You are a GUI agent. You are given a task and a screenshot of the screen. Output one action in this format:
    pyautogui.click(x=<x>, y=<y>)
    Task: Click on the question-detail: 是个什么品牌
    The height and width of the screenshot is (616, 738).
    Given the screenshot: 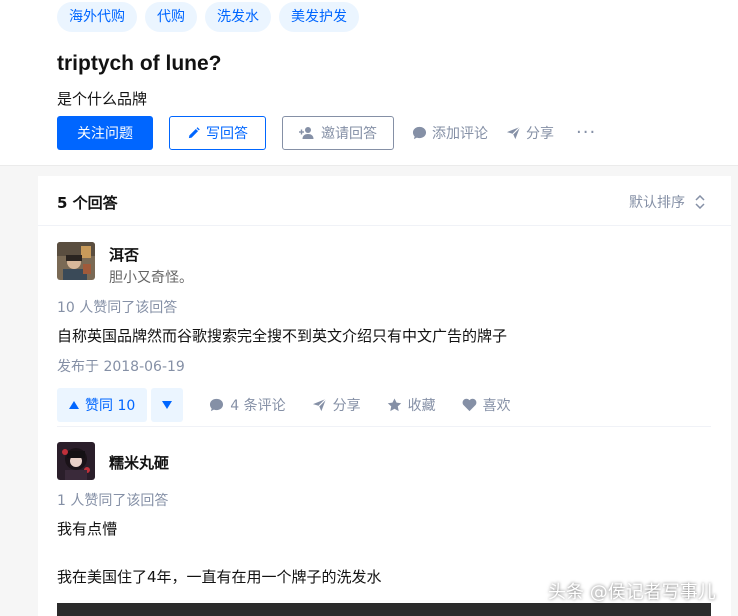 What is the action you would take?
    pyautogui.click(x=102, y=99)
    